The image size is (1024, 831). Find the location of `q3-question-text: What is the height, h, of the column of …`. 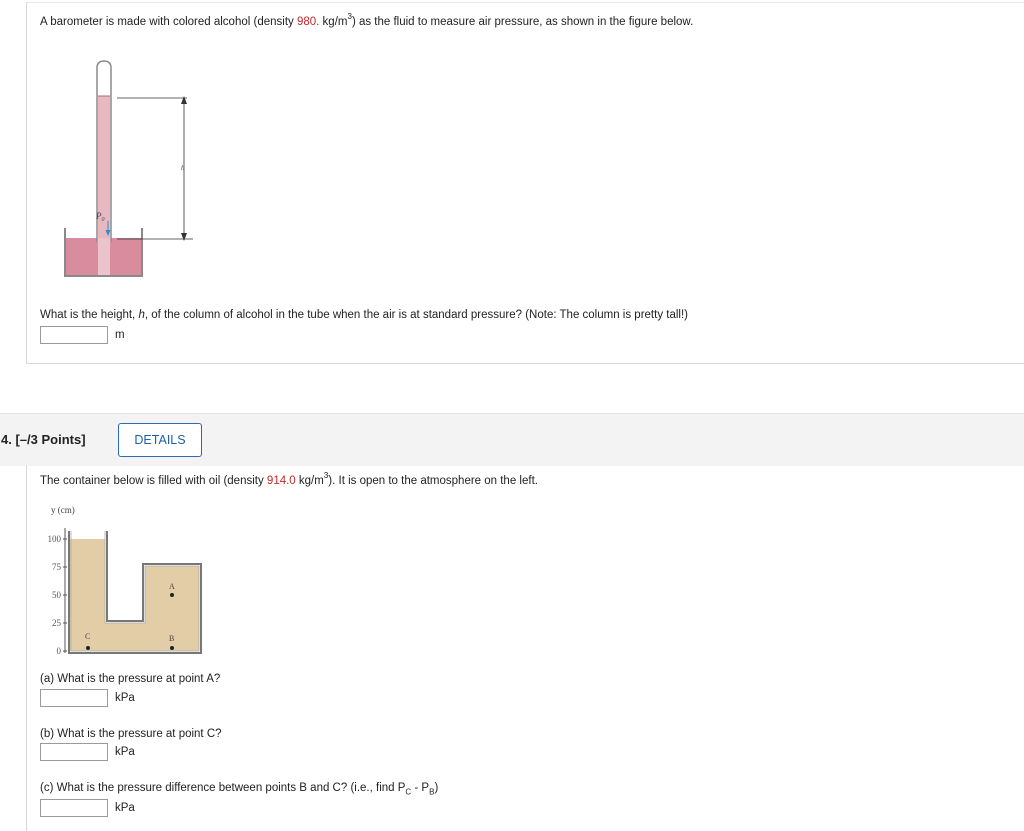

q3-question-text: What is the height, h, of the column of … is located at coordinates (364, 315).